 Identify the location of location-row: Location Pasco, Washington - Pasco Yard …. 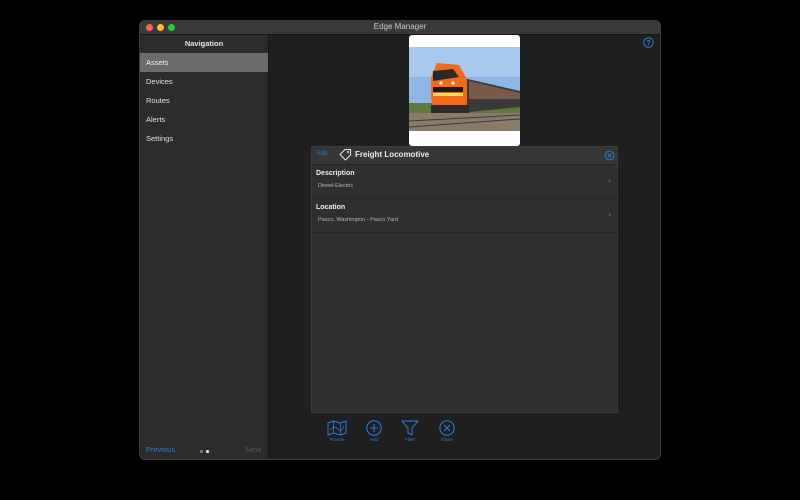
(464, 216).